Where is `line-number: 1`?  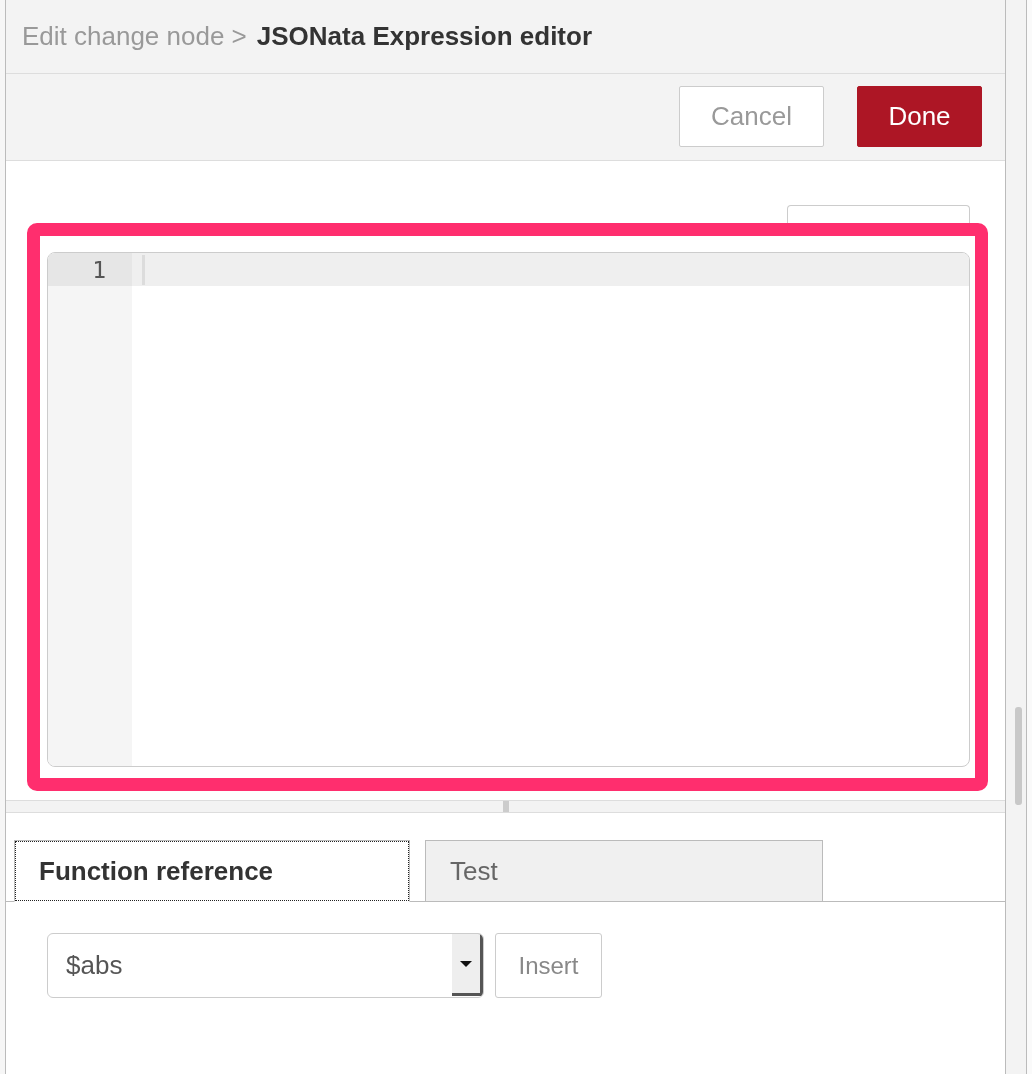 line-number: 1 is located at coordinates (90, 269).